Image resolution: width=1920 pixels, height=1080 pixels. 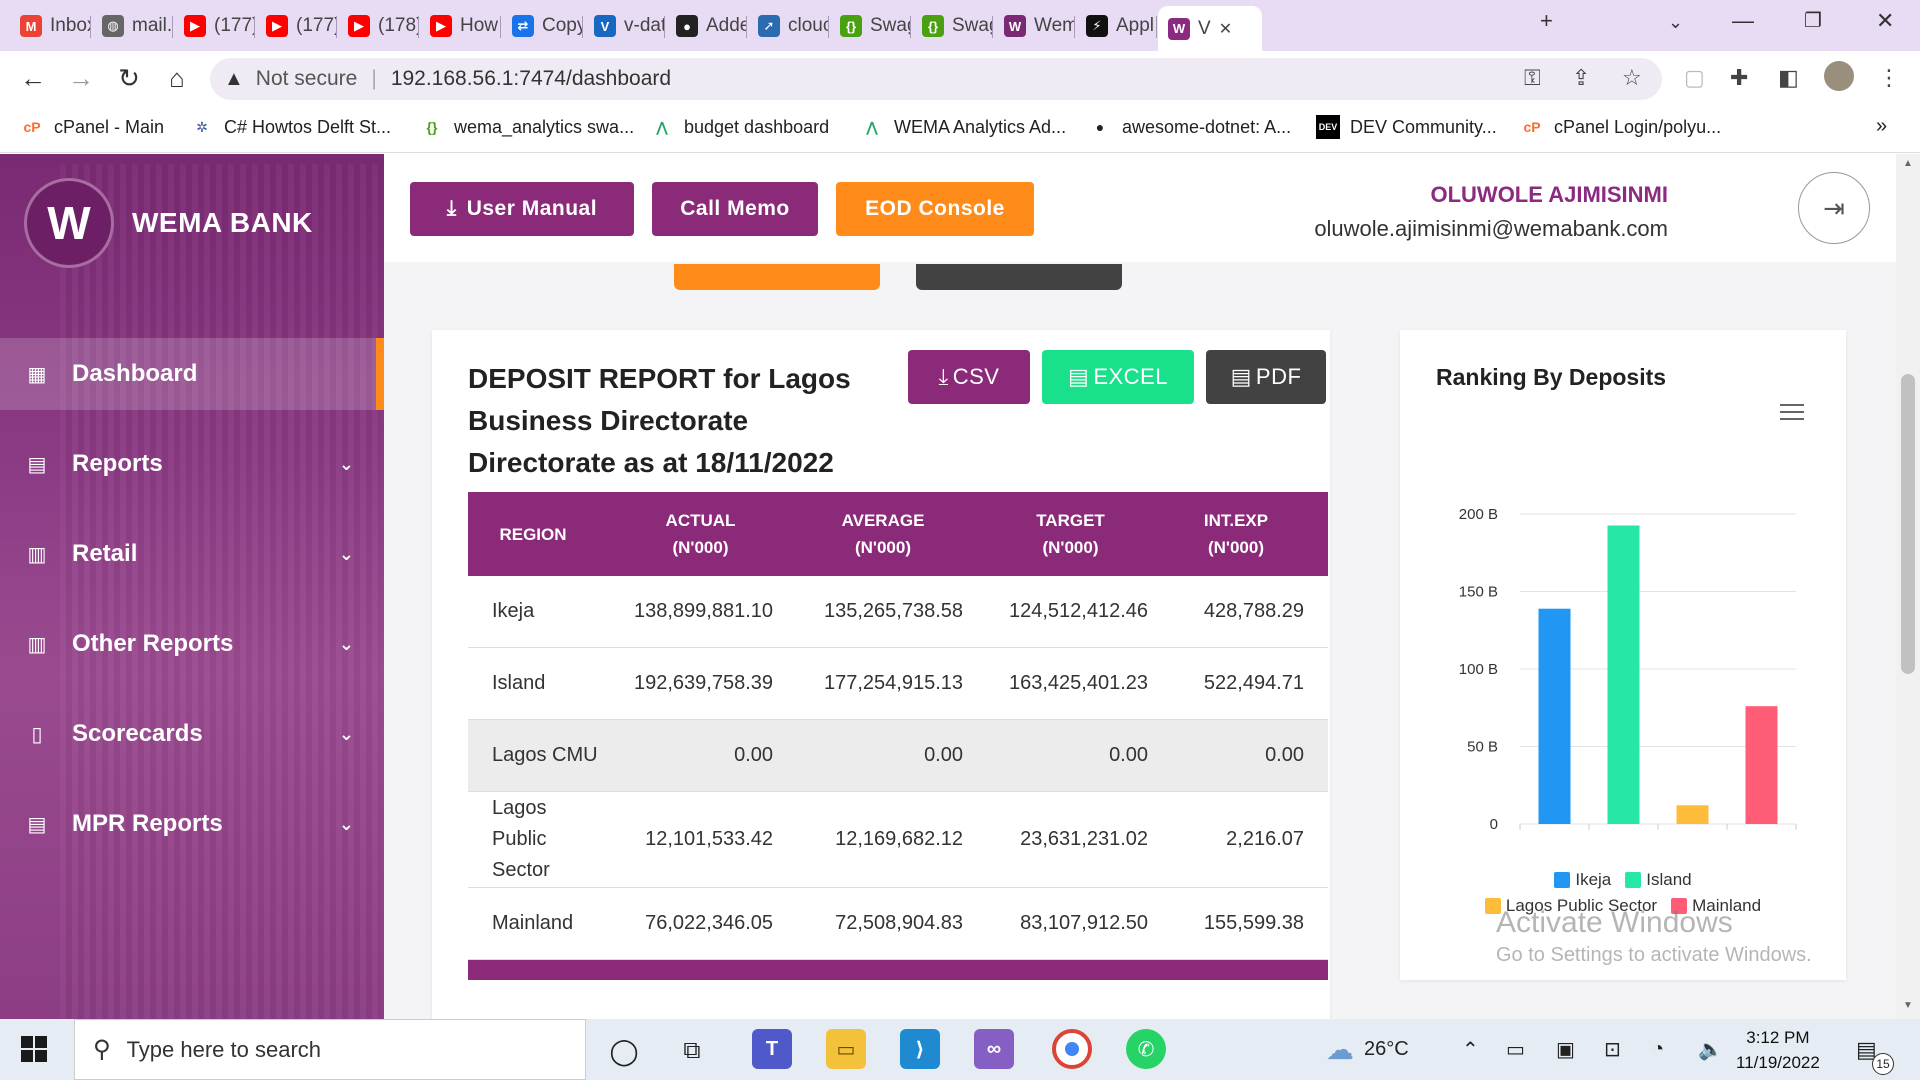 What do you see at coordinates (1225, 29) in the screenshot?
I see `close-tab-icon: ✕` at bounding box center [1225, 29].